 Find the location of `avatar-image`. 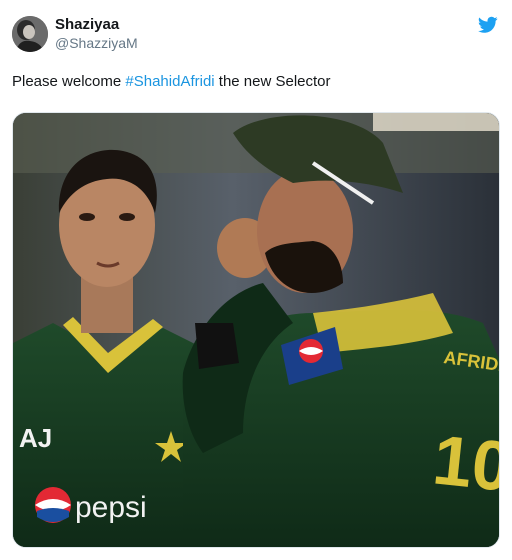

avatar-image is located at coordinates (30, 34).